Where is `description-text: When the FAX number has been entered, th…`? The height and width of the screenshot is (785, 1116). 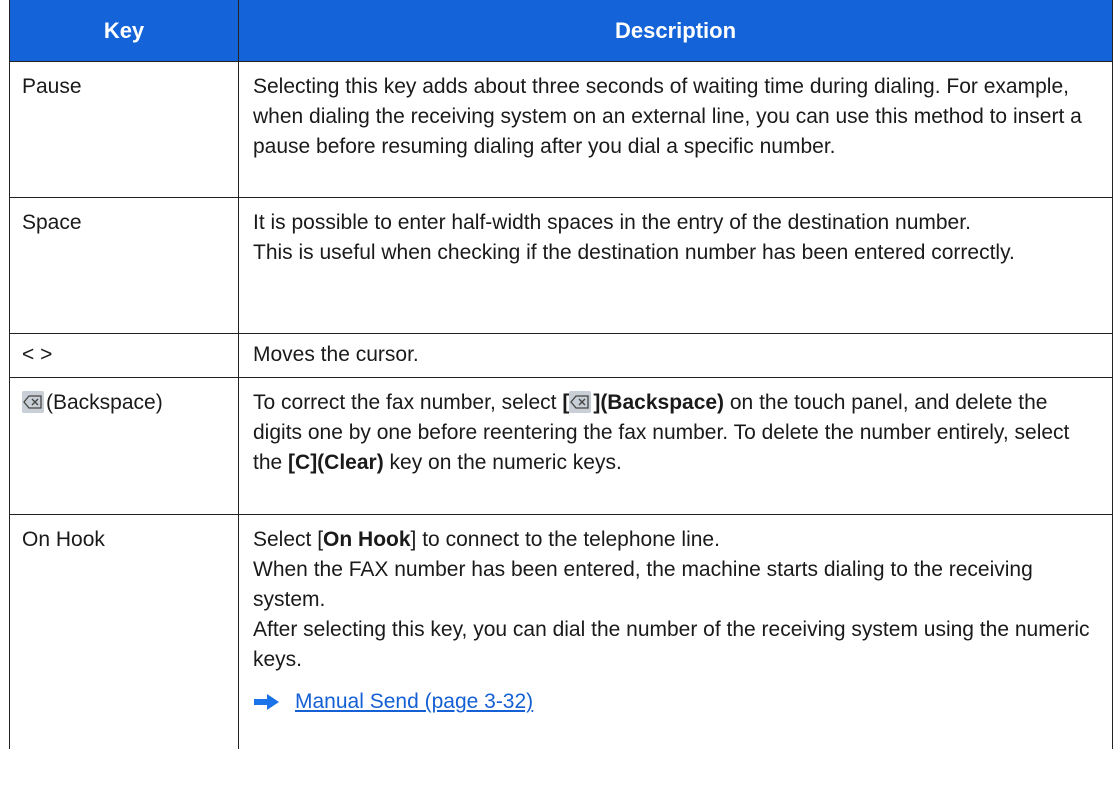 description-text: When the FAX number has been entered, th… is located at coordinates (643, 584).